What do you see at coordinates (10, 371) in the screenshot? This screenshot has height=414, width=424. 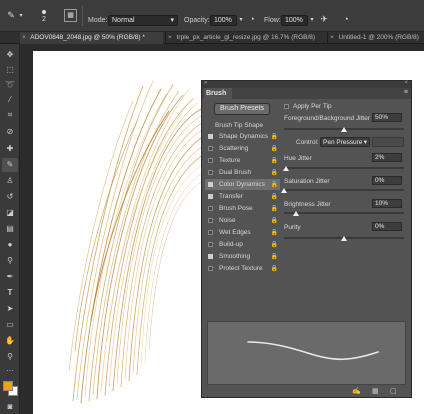 I see `more-tools-icon: ···` at bounding box center [10, 371].